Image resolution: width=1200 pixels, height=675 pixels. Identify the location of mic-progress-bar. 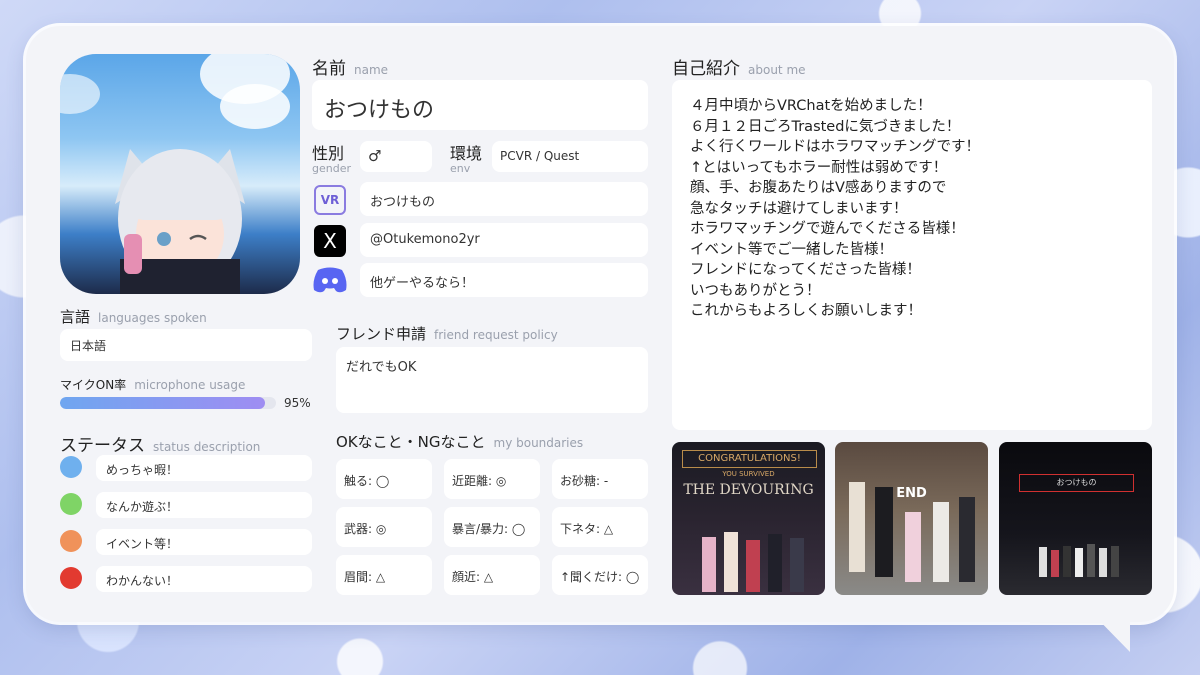
(168, 403).